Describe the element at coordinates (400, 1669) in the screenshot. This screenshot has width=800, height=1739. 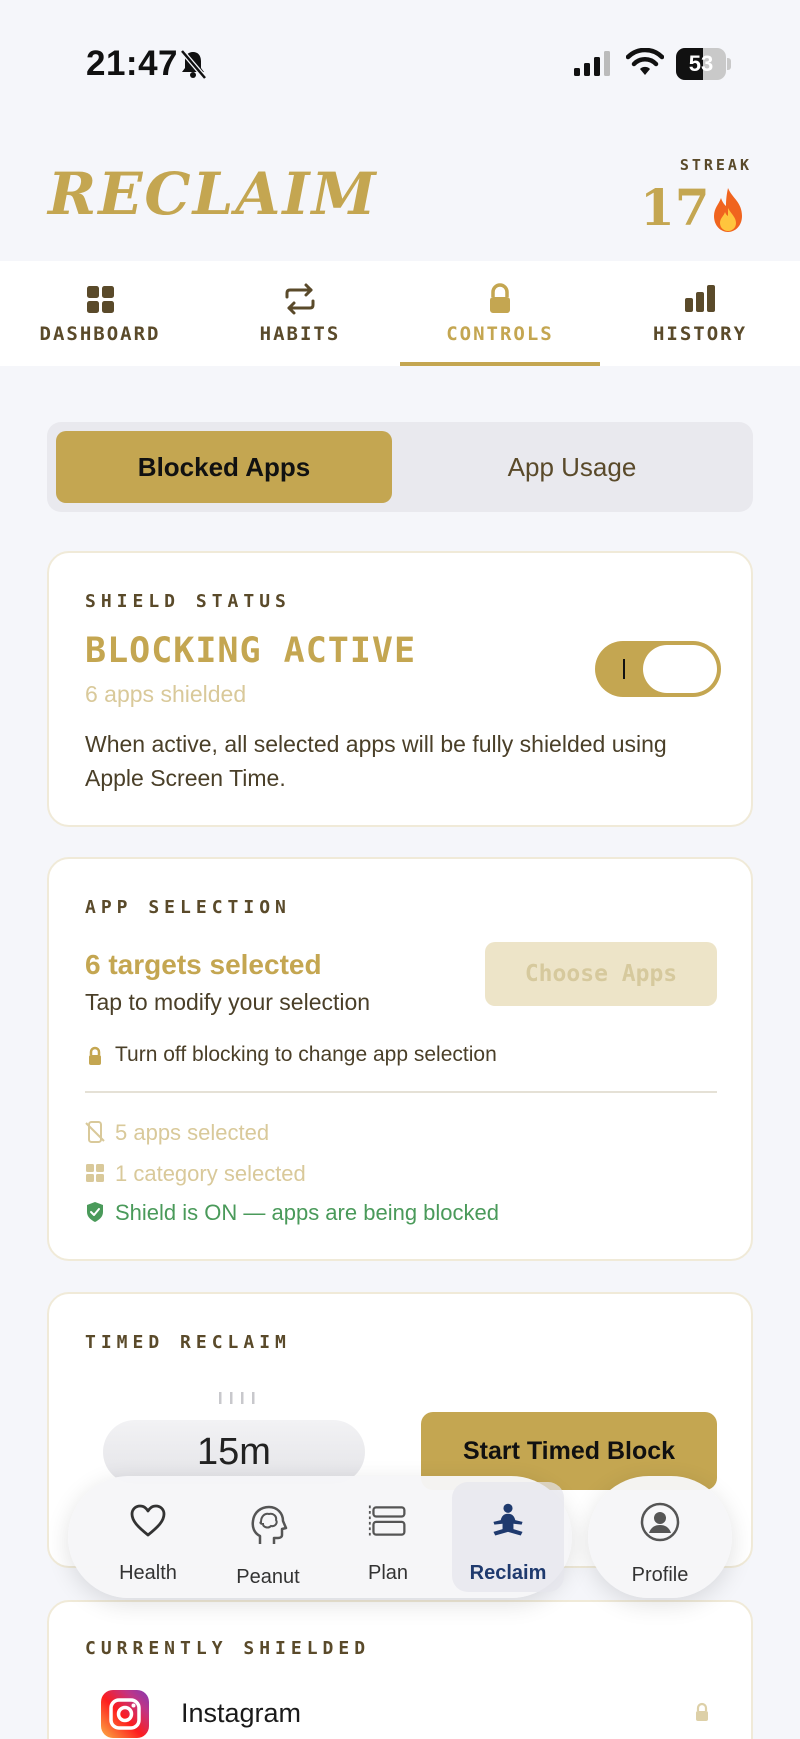
I see `currently-shielded-card: CURRENTLY SHIELDED Instagram` at that location.